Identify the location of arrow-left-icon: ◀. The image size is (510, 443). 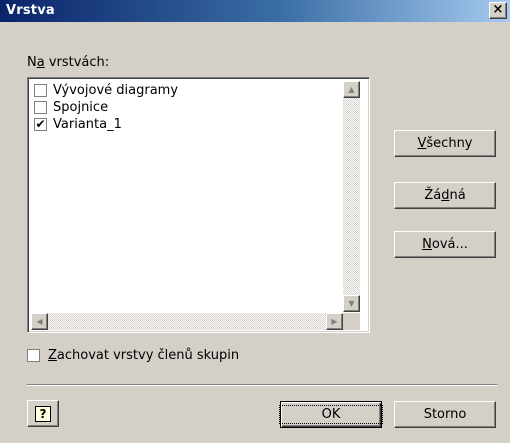
(39, 321).